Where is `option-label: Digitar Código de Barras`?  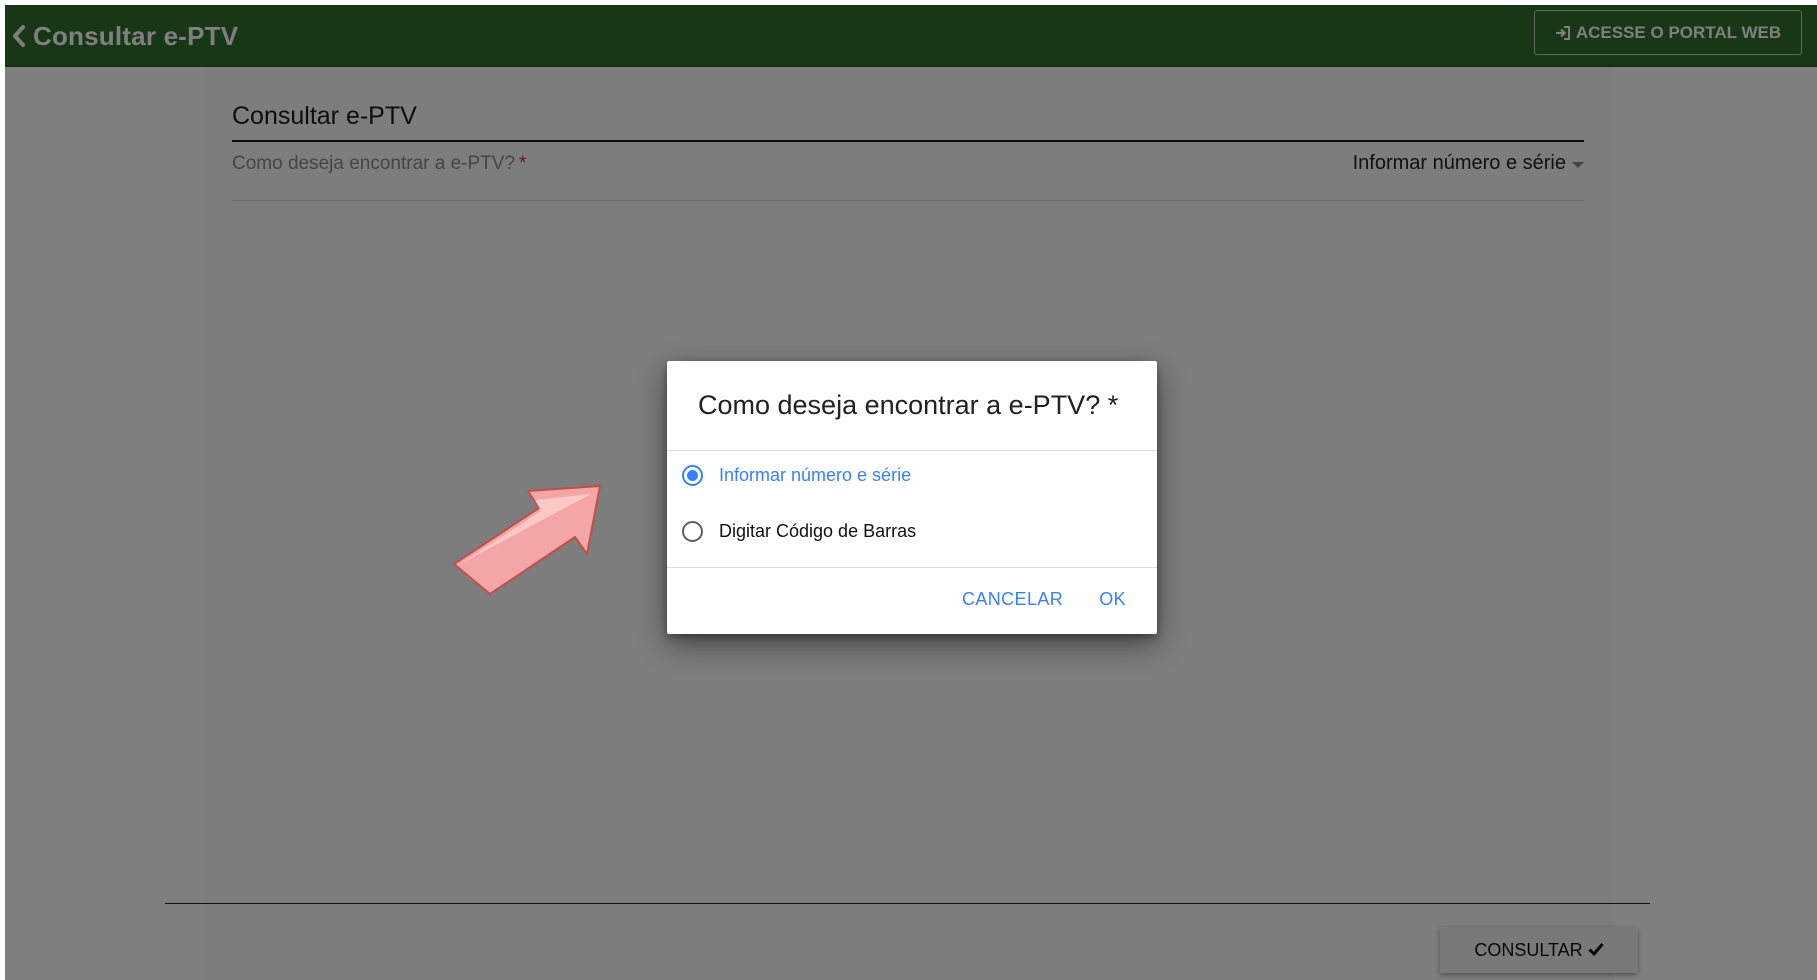
option-label: Digitar Código de Barras is located at coordinates (818, 530).